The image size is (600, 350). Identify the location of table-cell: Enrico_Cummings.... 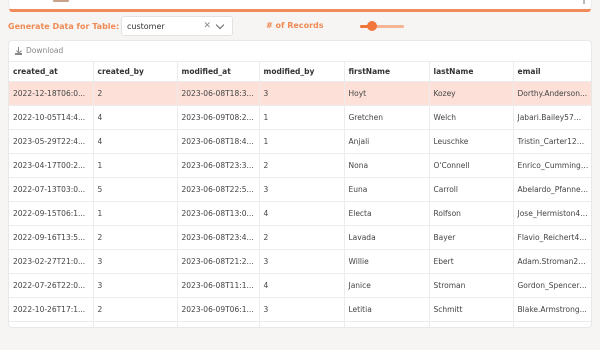
(552, 165).